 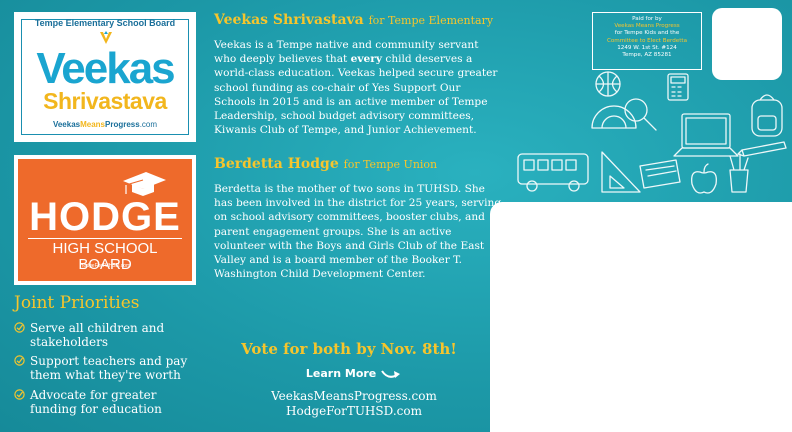 I want to click on bus-icon, so click(x=553, y=172).